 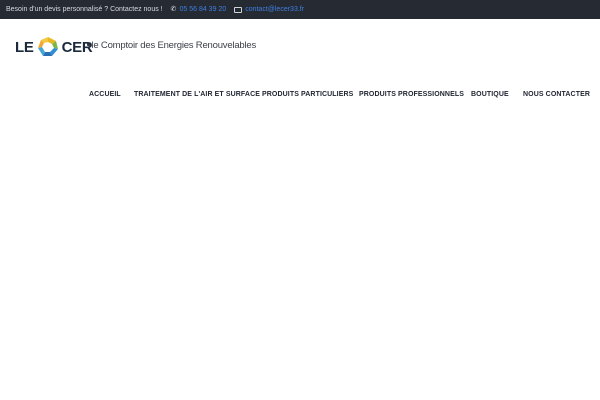 What do you see at coordinates (197, 94) in the screenshot?
I see `nav-item-traitement-air-surface: TRAITEMENT DE L'AIR ET SURFACE` at bounding box center [197, 94].